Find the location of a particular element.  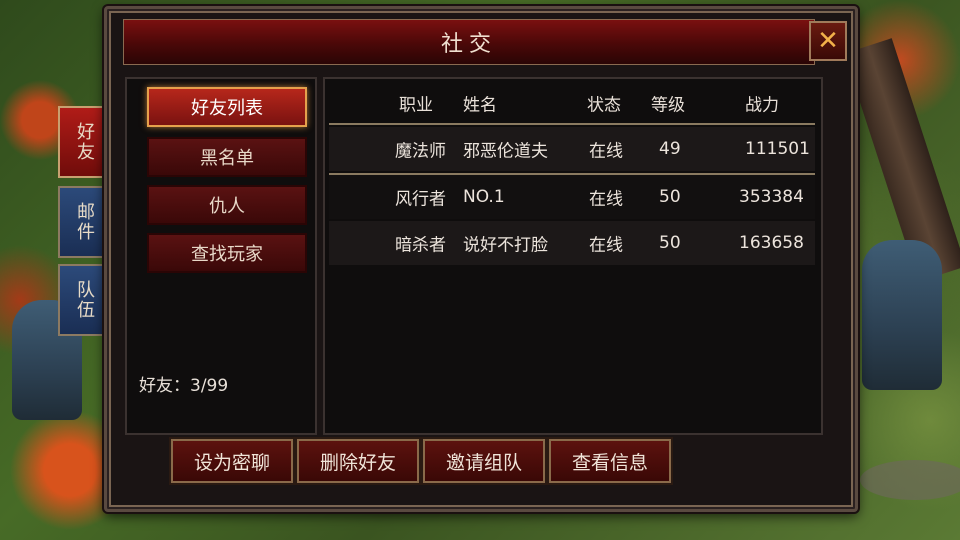

cell-power: 163658 is located at coordinates (771, 243).